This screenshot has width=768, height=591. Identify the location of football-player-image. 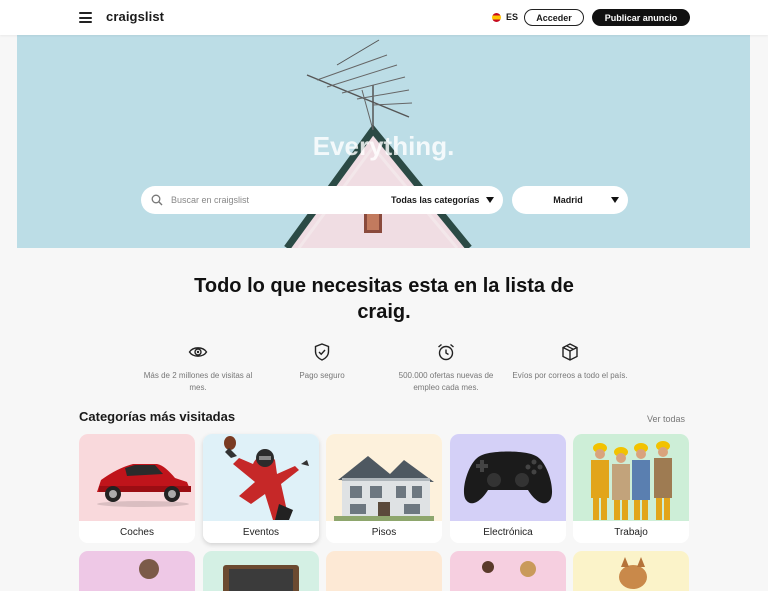
(261, 477).